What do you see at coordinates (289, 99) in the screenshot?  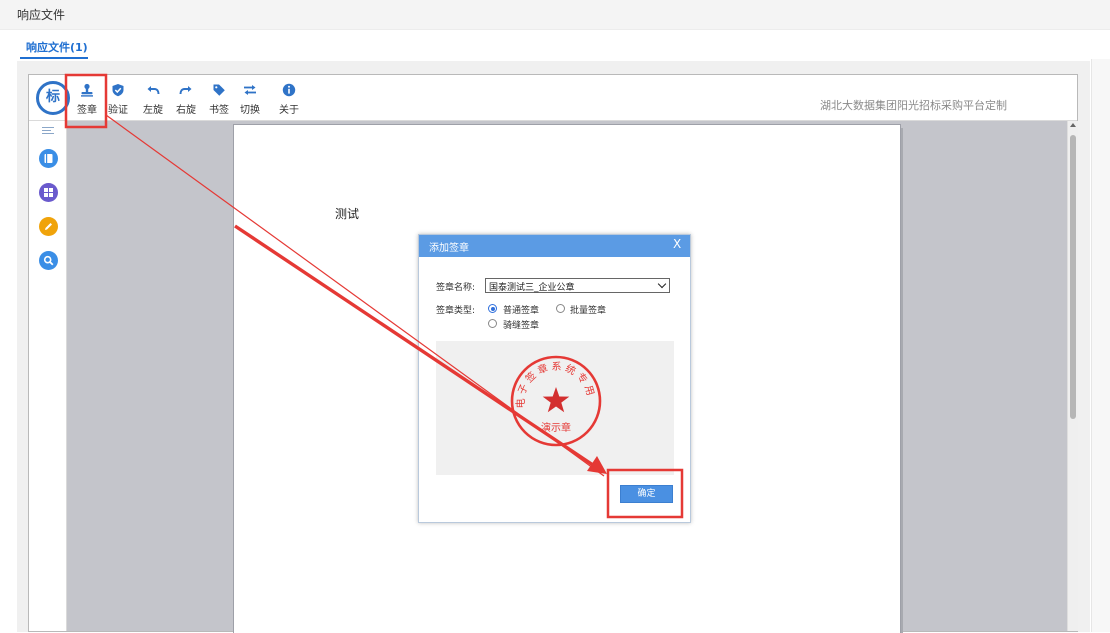 I see `about-button: 关于` at bounding box center [289, 99].